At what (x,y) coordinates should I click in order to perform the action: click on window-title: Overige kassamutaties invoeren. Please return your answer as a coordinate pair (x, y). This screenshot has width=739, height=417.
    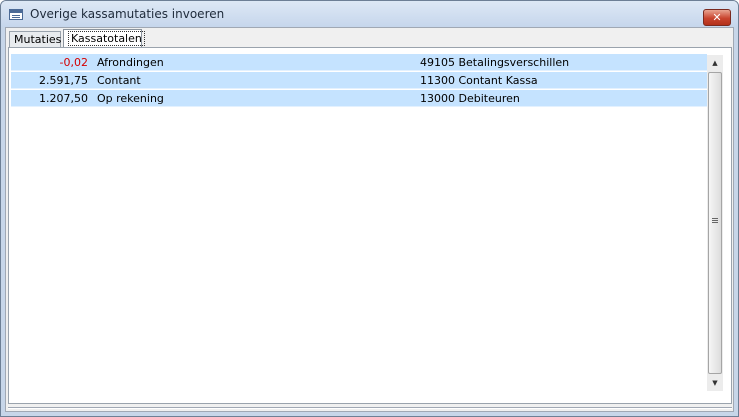
    Looking at the image, I should click on (127, 14).